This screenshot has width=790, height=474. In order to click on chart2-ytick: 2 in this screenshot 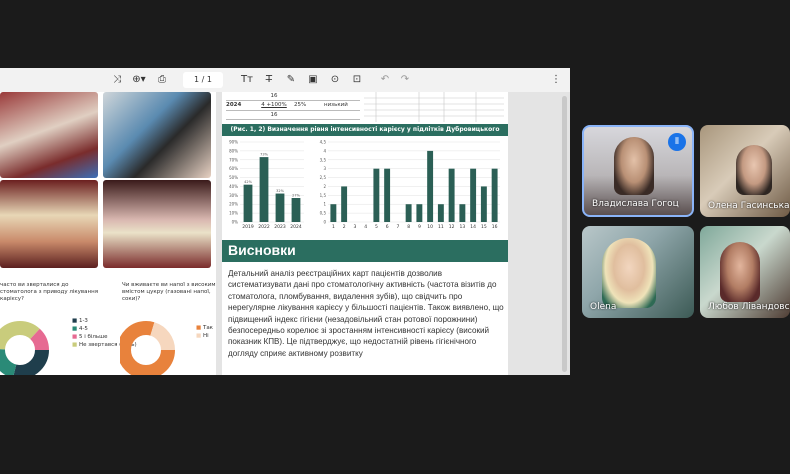, I will do `click(324, 186)`.